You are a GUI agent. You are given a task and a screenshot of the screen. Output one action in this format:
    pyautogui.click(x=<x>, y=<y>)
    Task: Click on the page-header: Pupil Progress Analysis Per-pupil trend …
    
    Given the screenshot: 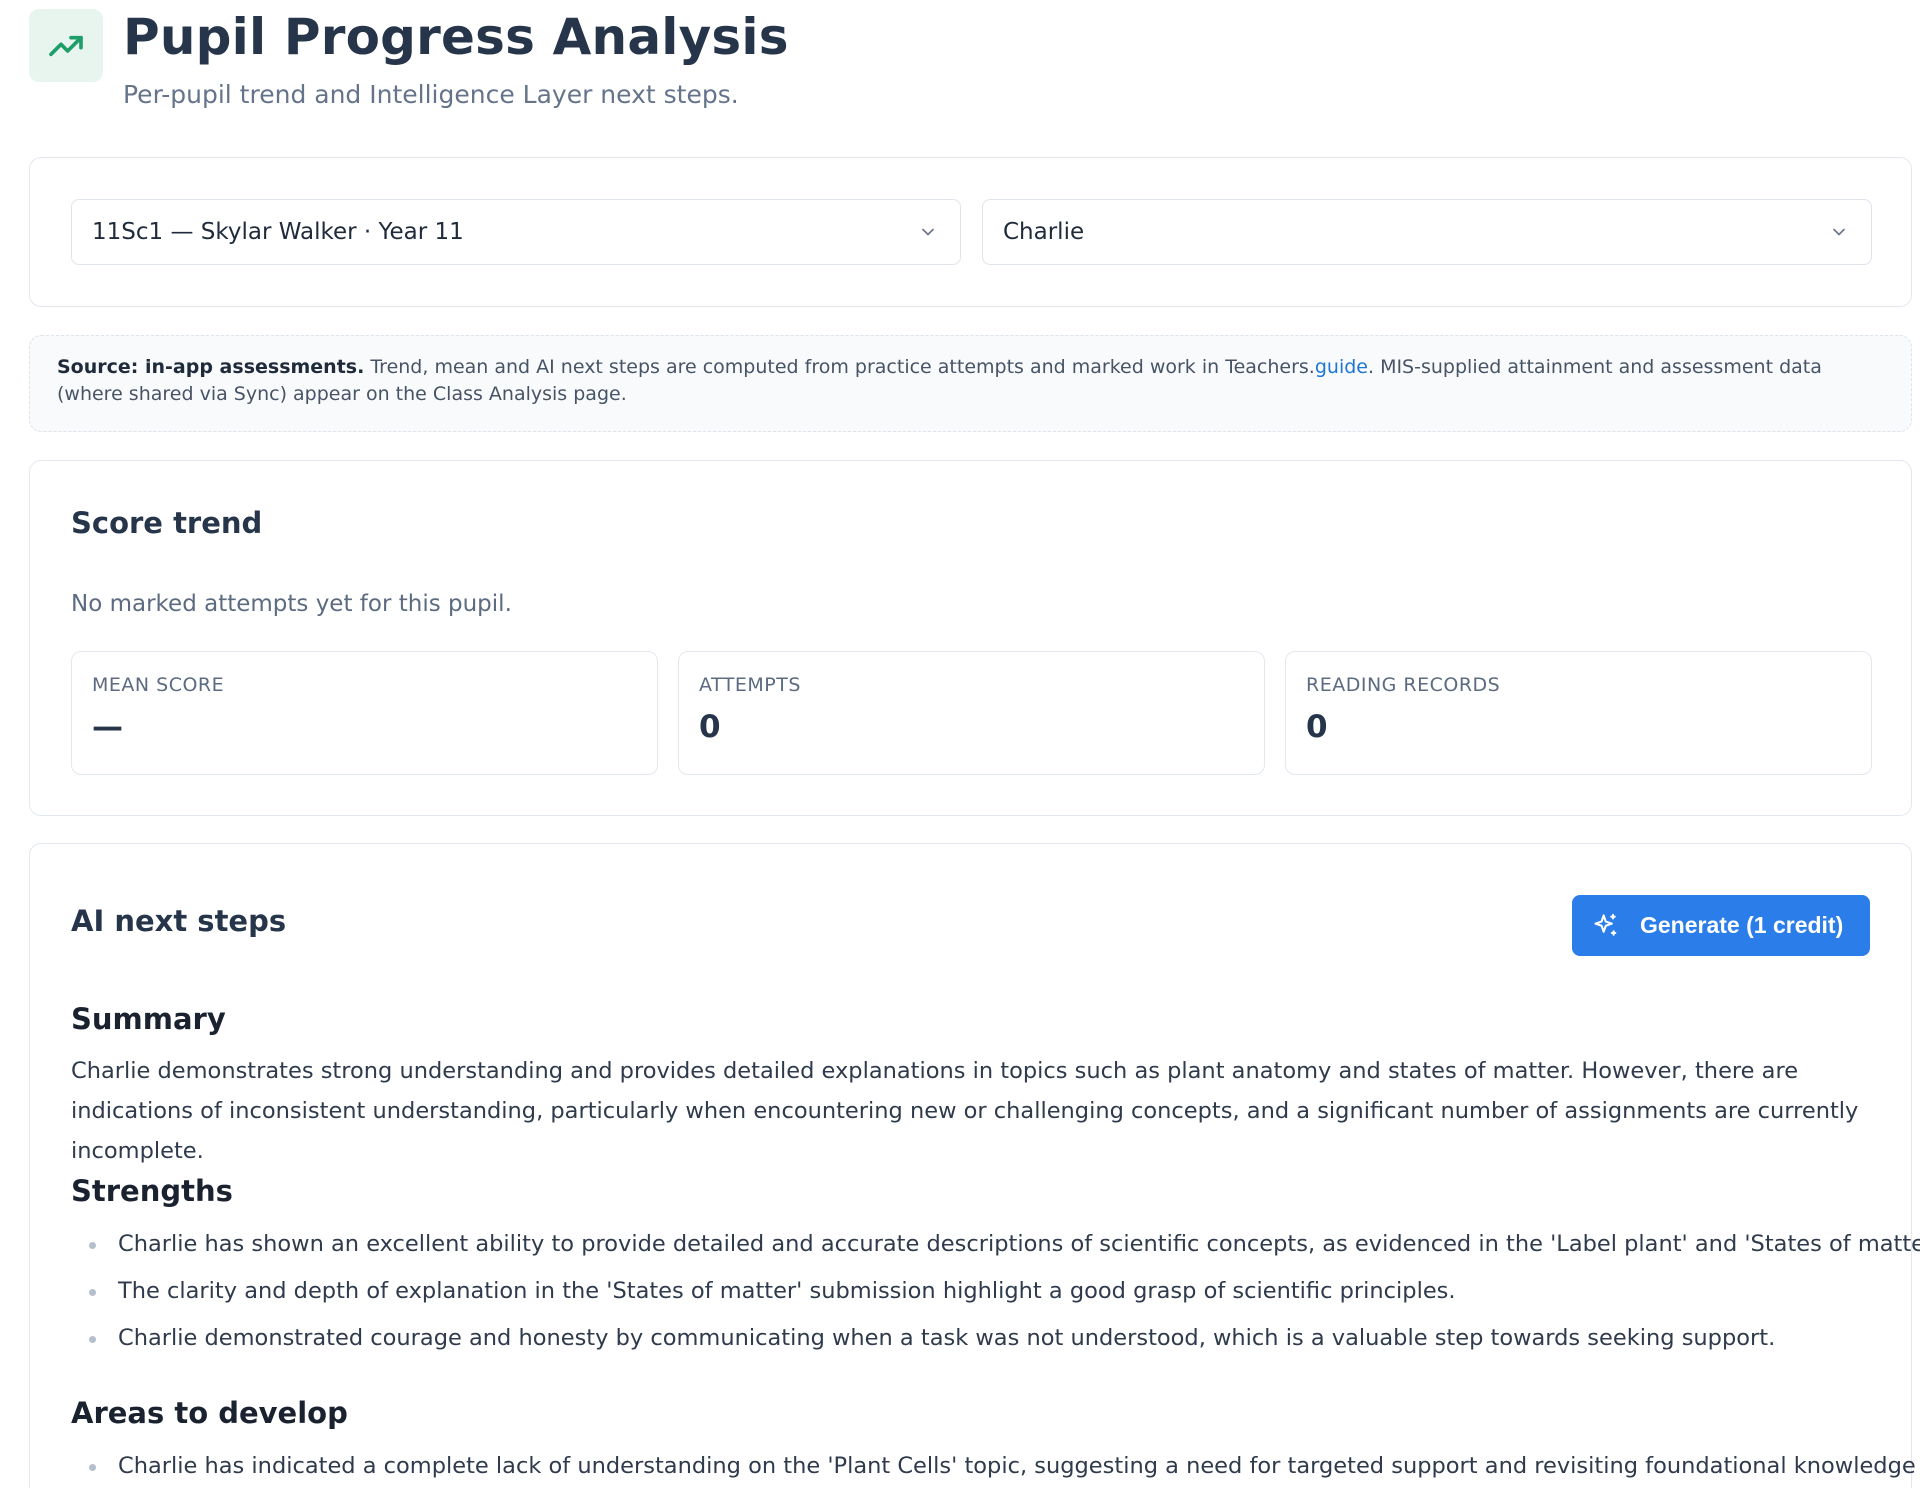 What is the action you would take?
    pyautogui.click(x=970, y=78)
    